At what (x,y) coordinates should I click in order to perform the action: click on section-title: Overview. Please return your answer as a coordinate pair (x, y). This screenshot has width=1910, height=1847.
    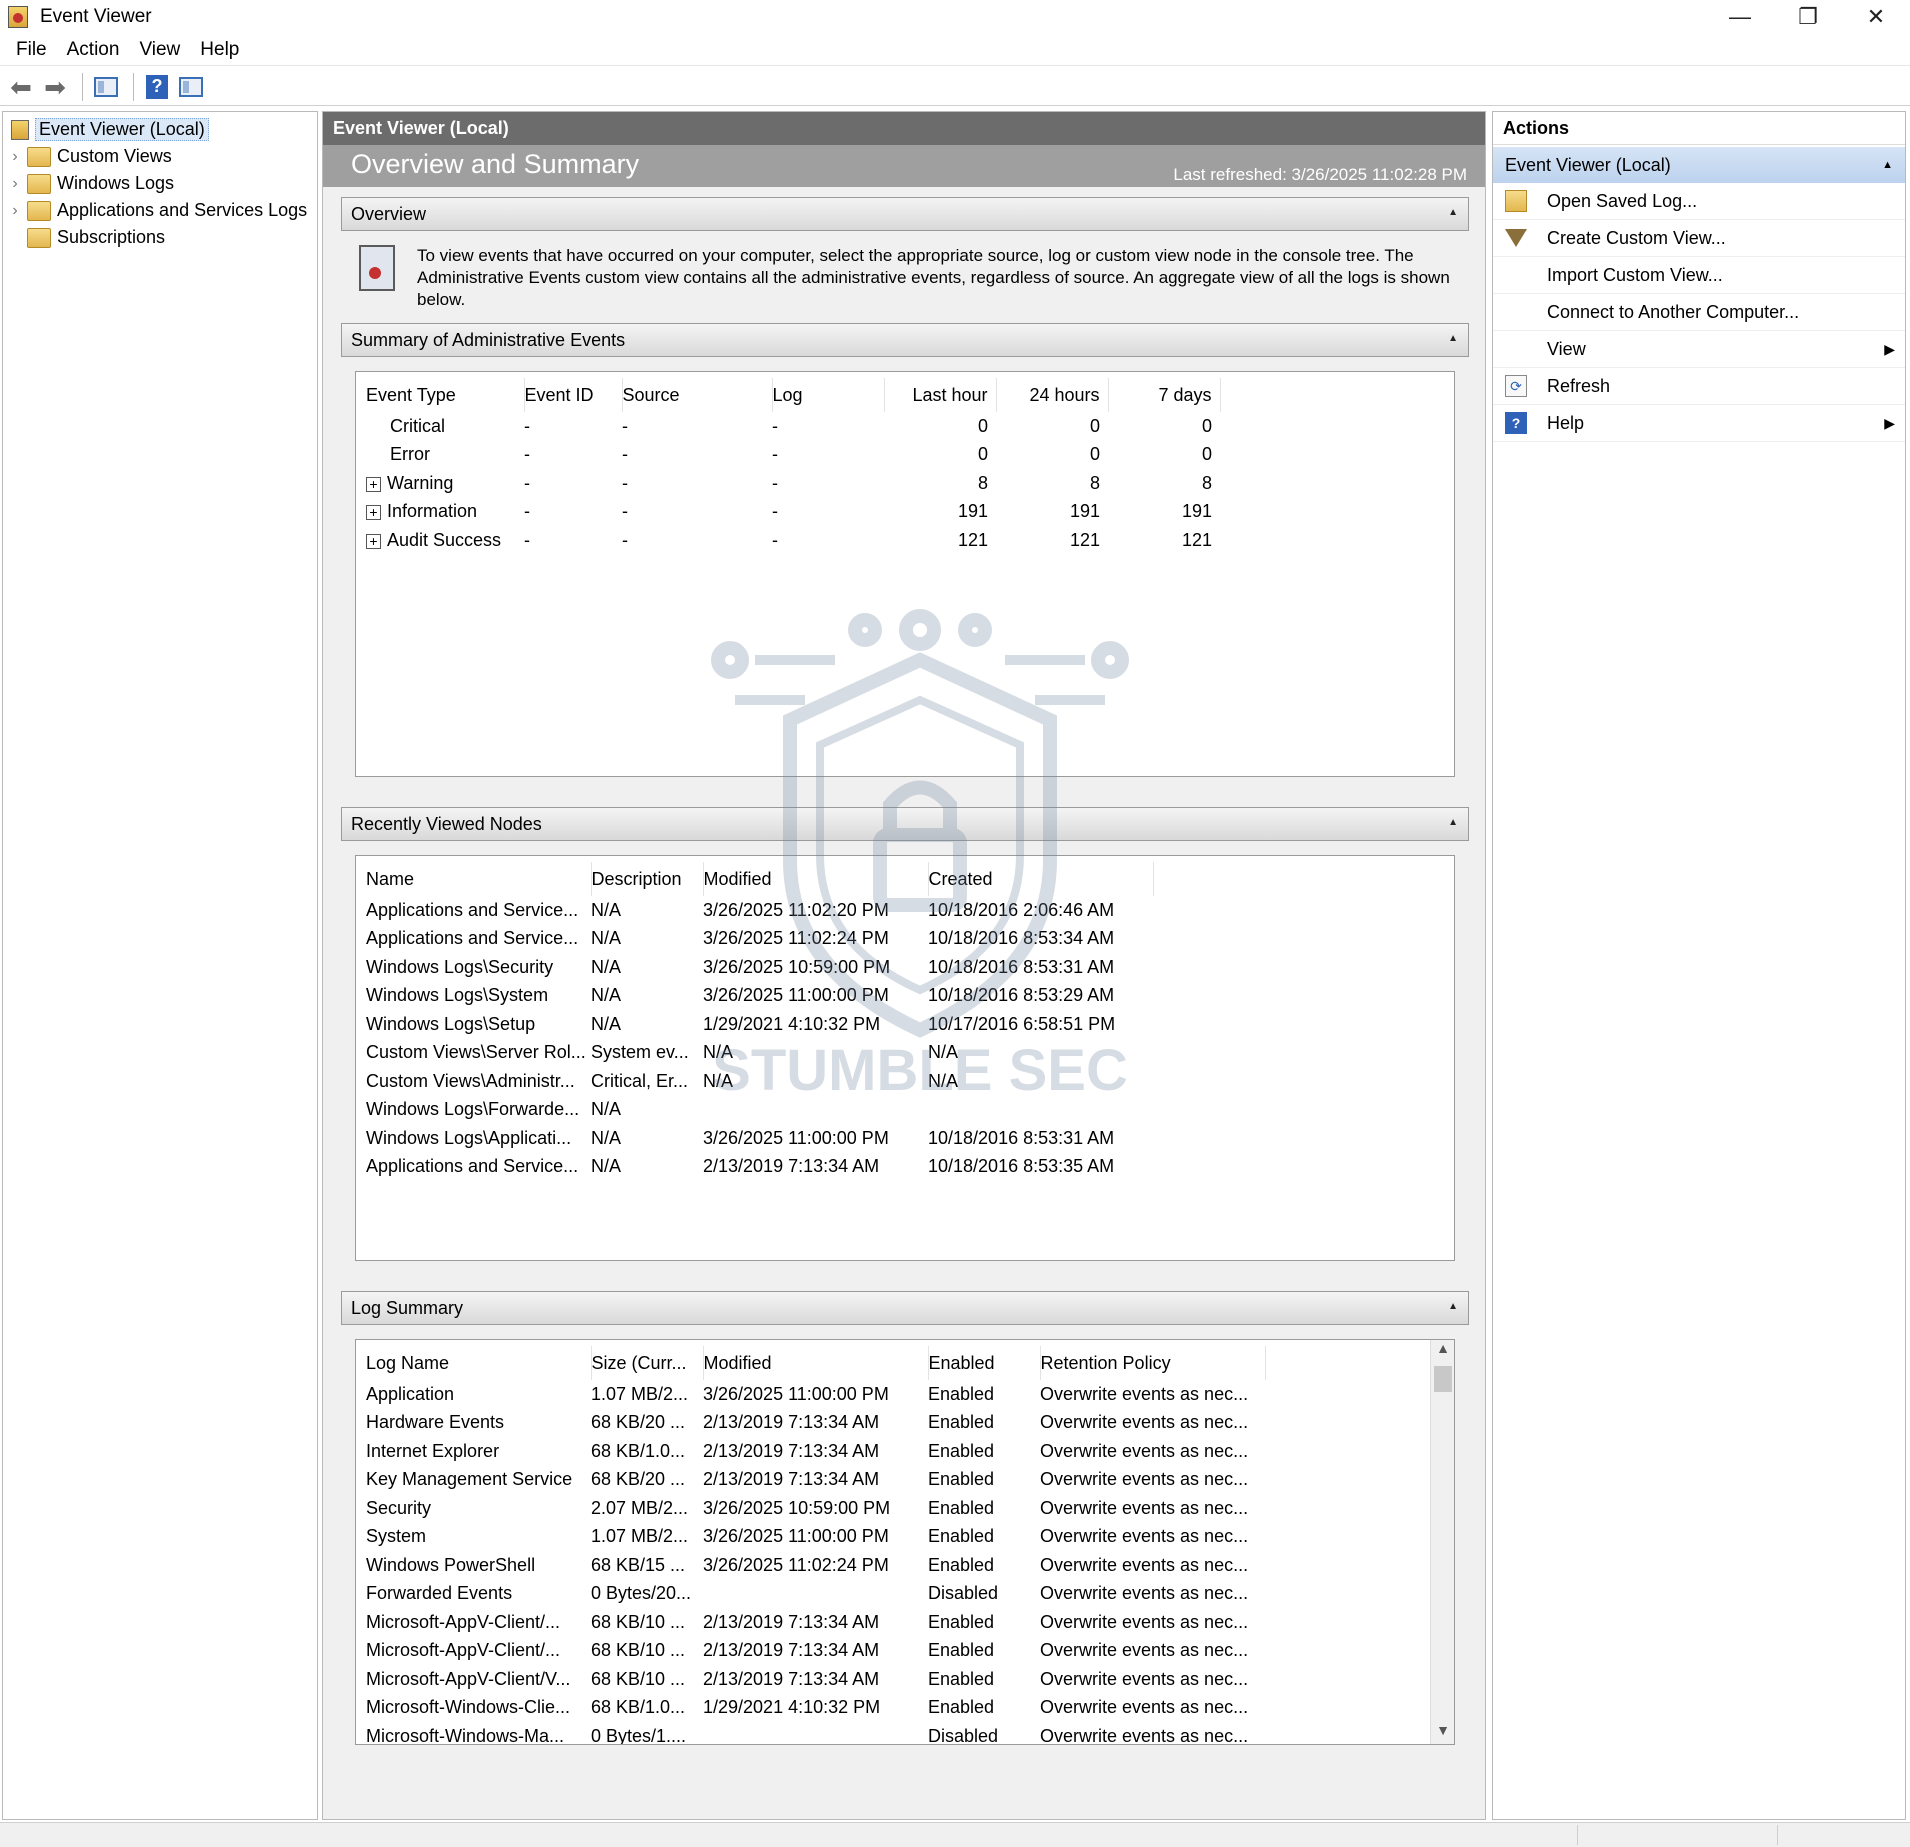
    Looking at the image, I should click on (389, 213).